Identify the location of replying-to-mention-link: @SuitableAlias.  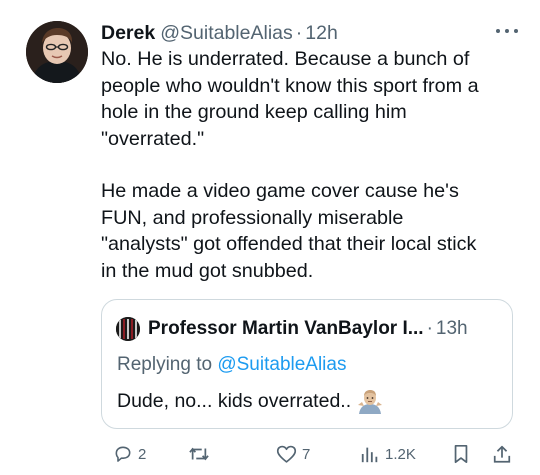
(281, 364).